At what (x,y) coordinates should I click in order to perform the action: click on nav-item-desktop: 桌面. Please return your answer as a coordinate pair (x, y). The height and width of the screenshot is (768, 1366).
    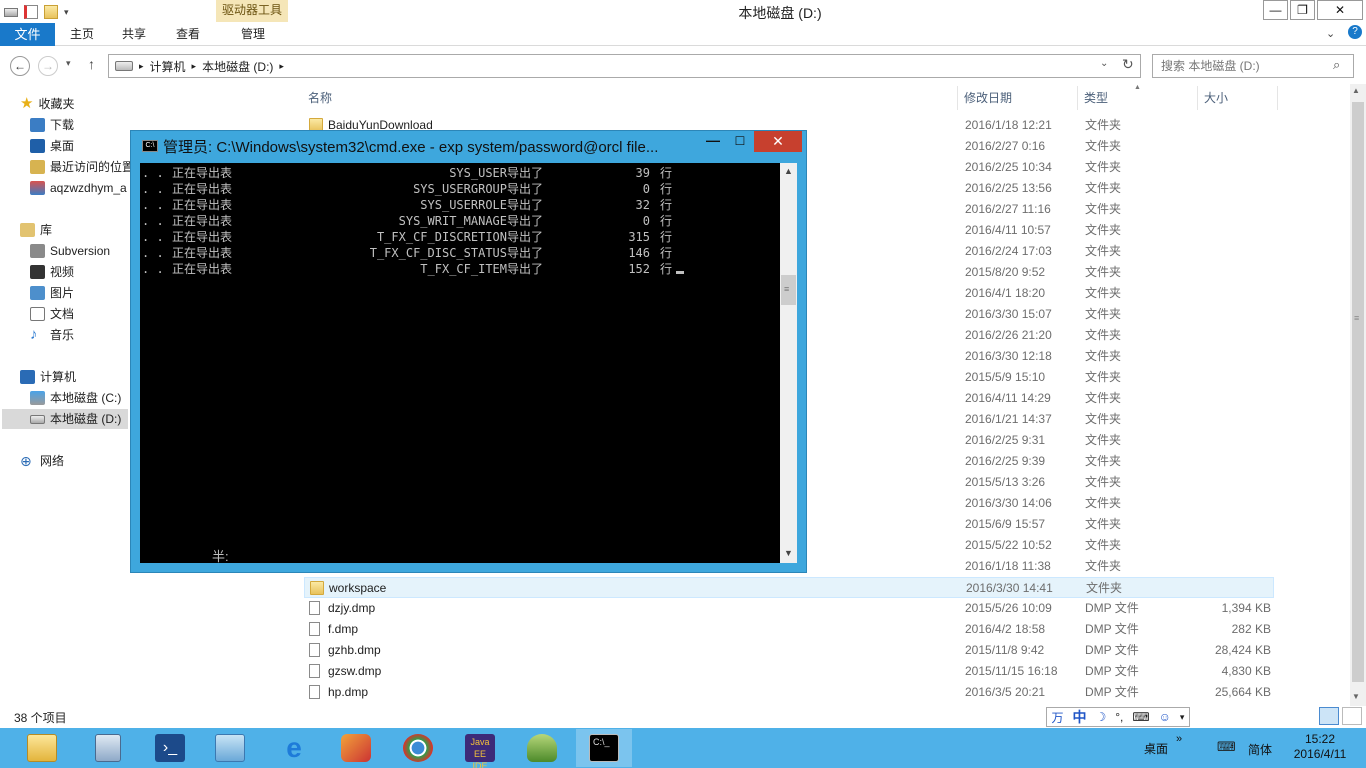
    Looking at the image, I should click on (52, 146).